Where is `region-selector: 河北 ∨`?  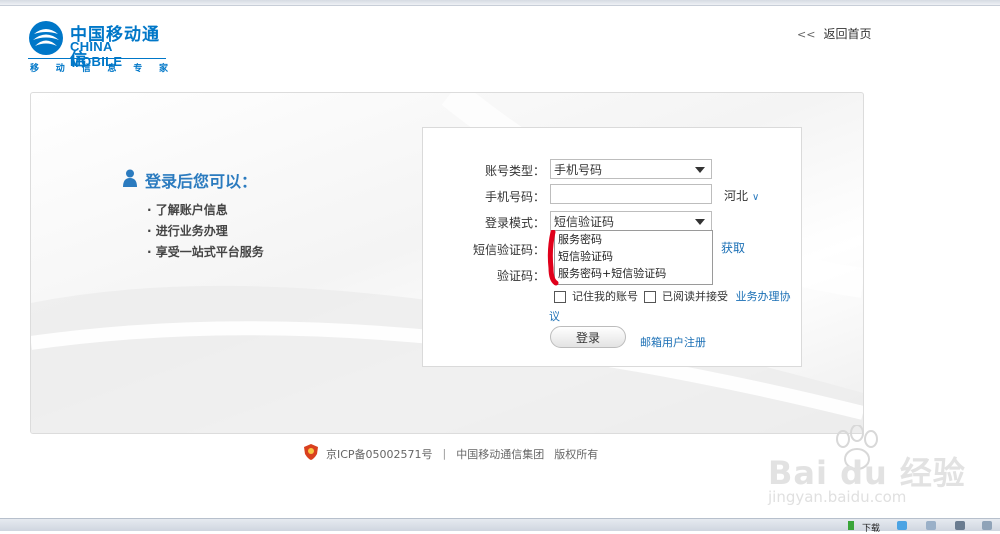 region-selector: 河北 ∨ is located at coordinates (741, 195).